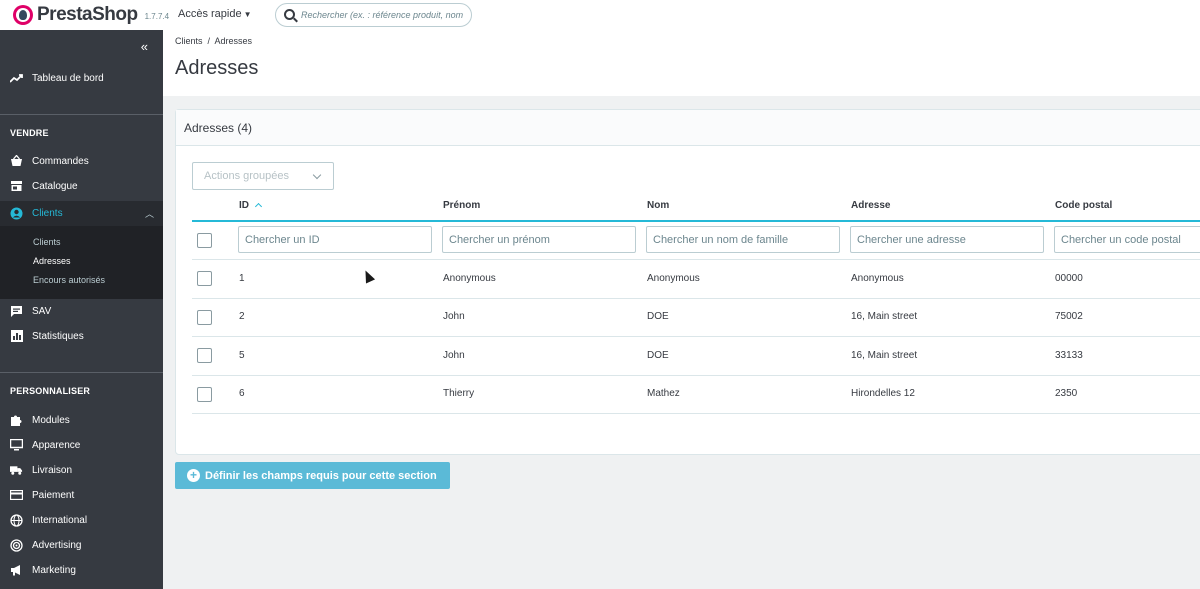 Image resolution: width=1200 pixels, height=589 pixels. I want to click on sidebar-item-label: SAV, so click(42, 311).